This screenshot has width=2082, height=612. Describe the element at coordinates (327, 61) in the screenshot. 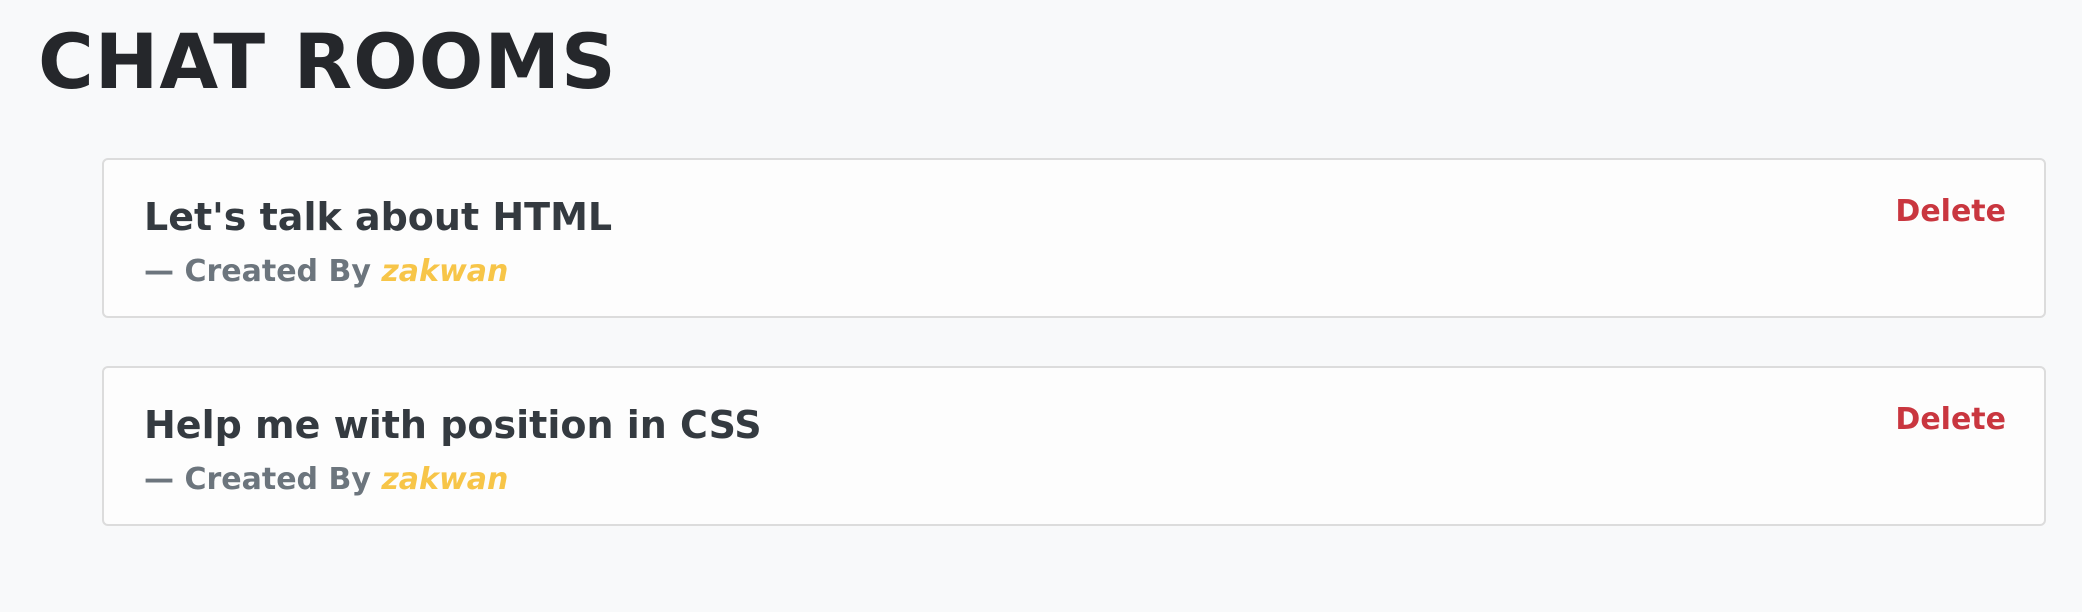

I see `page-title: CHAT ROOMS` at that location.